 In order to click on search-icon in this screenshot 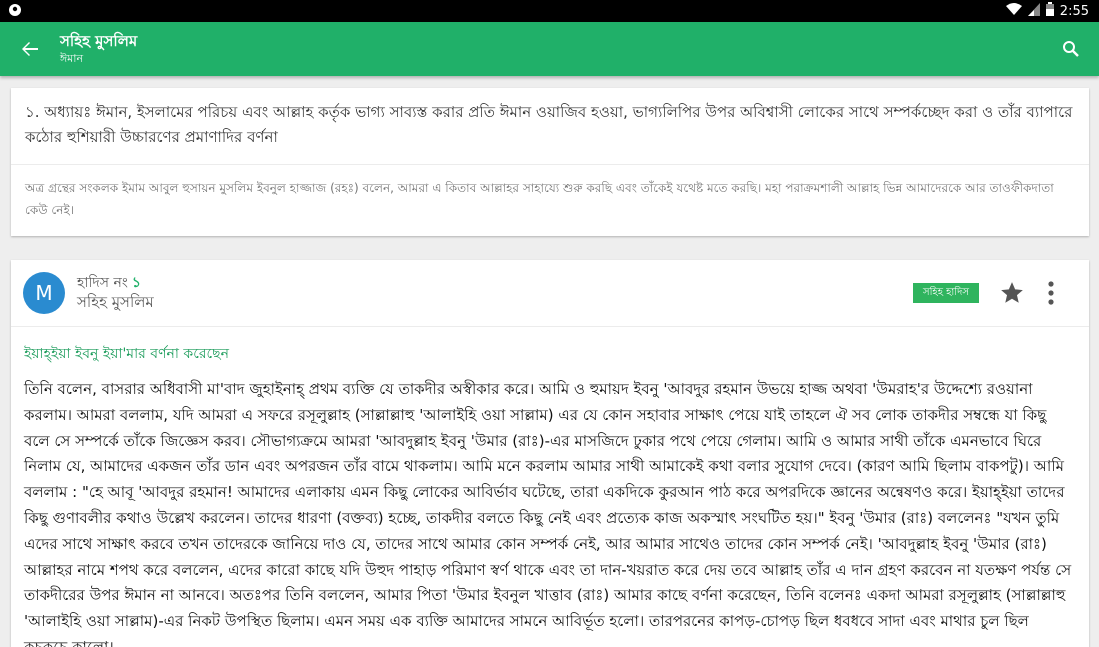, I will do `click(1071, 49)`.